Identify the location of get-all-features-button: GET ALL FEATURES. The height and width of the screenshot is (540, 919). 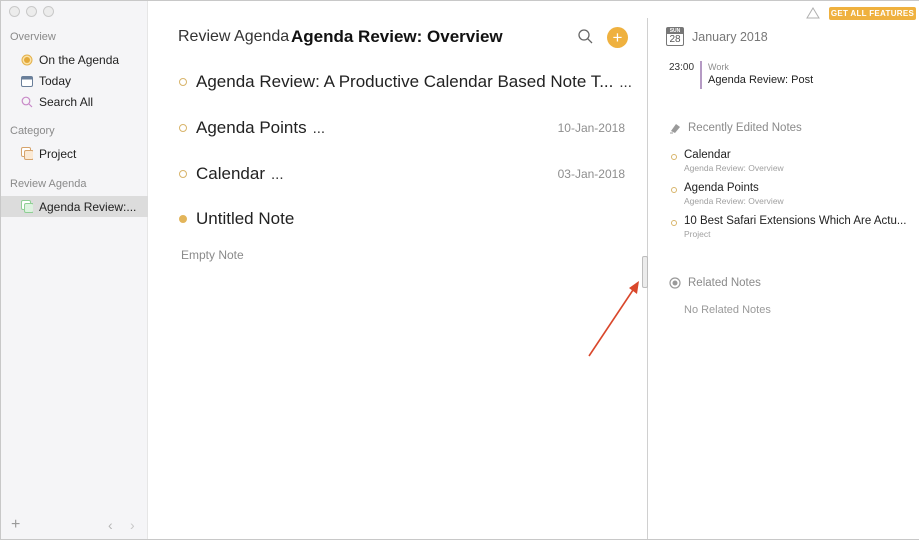
(872, 13).